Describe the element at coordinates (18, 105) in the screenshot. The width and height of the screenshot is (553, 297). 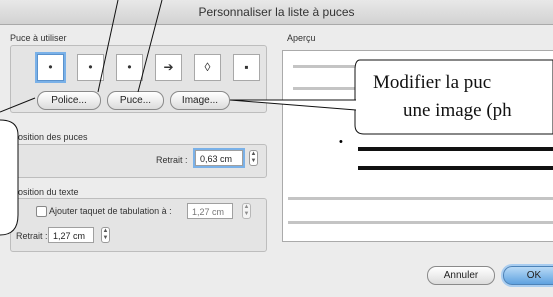
I see `left-callout-pointer` at that location.